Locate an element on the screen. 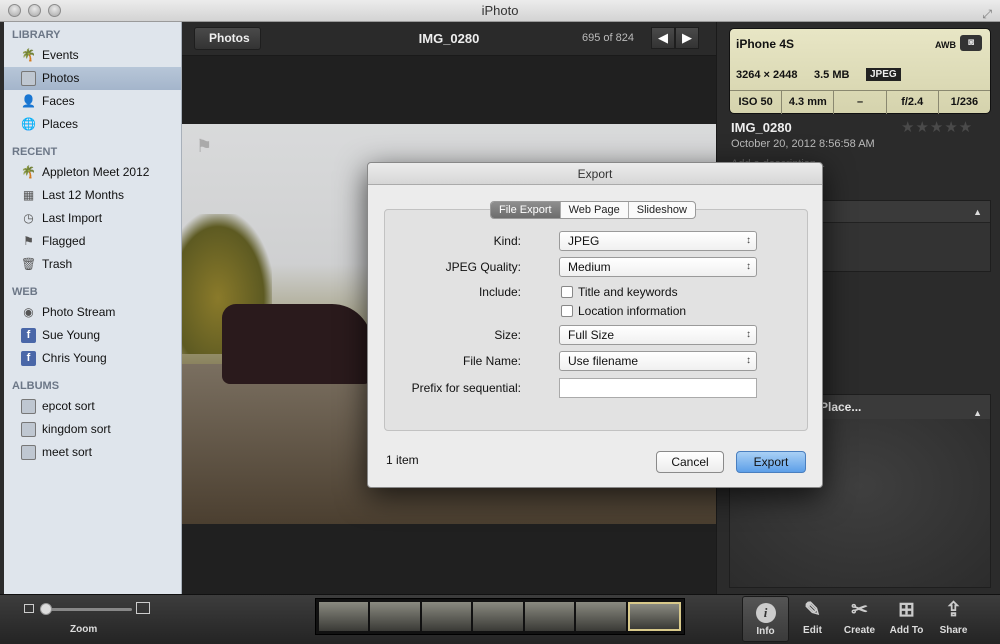 The width and height of the screenshot is (1000, 644). zoom-slider is located at coordinates (88, 609).